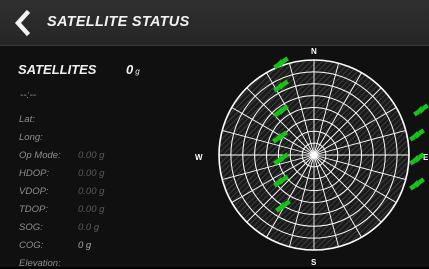 This screenshot has height=269, width=429. Describe the element at coordinates (426, 157) in the screenshot. I see `compass-east: E` at that location.